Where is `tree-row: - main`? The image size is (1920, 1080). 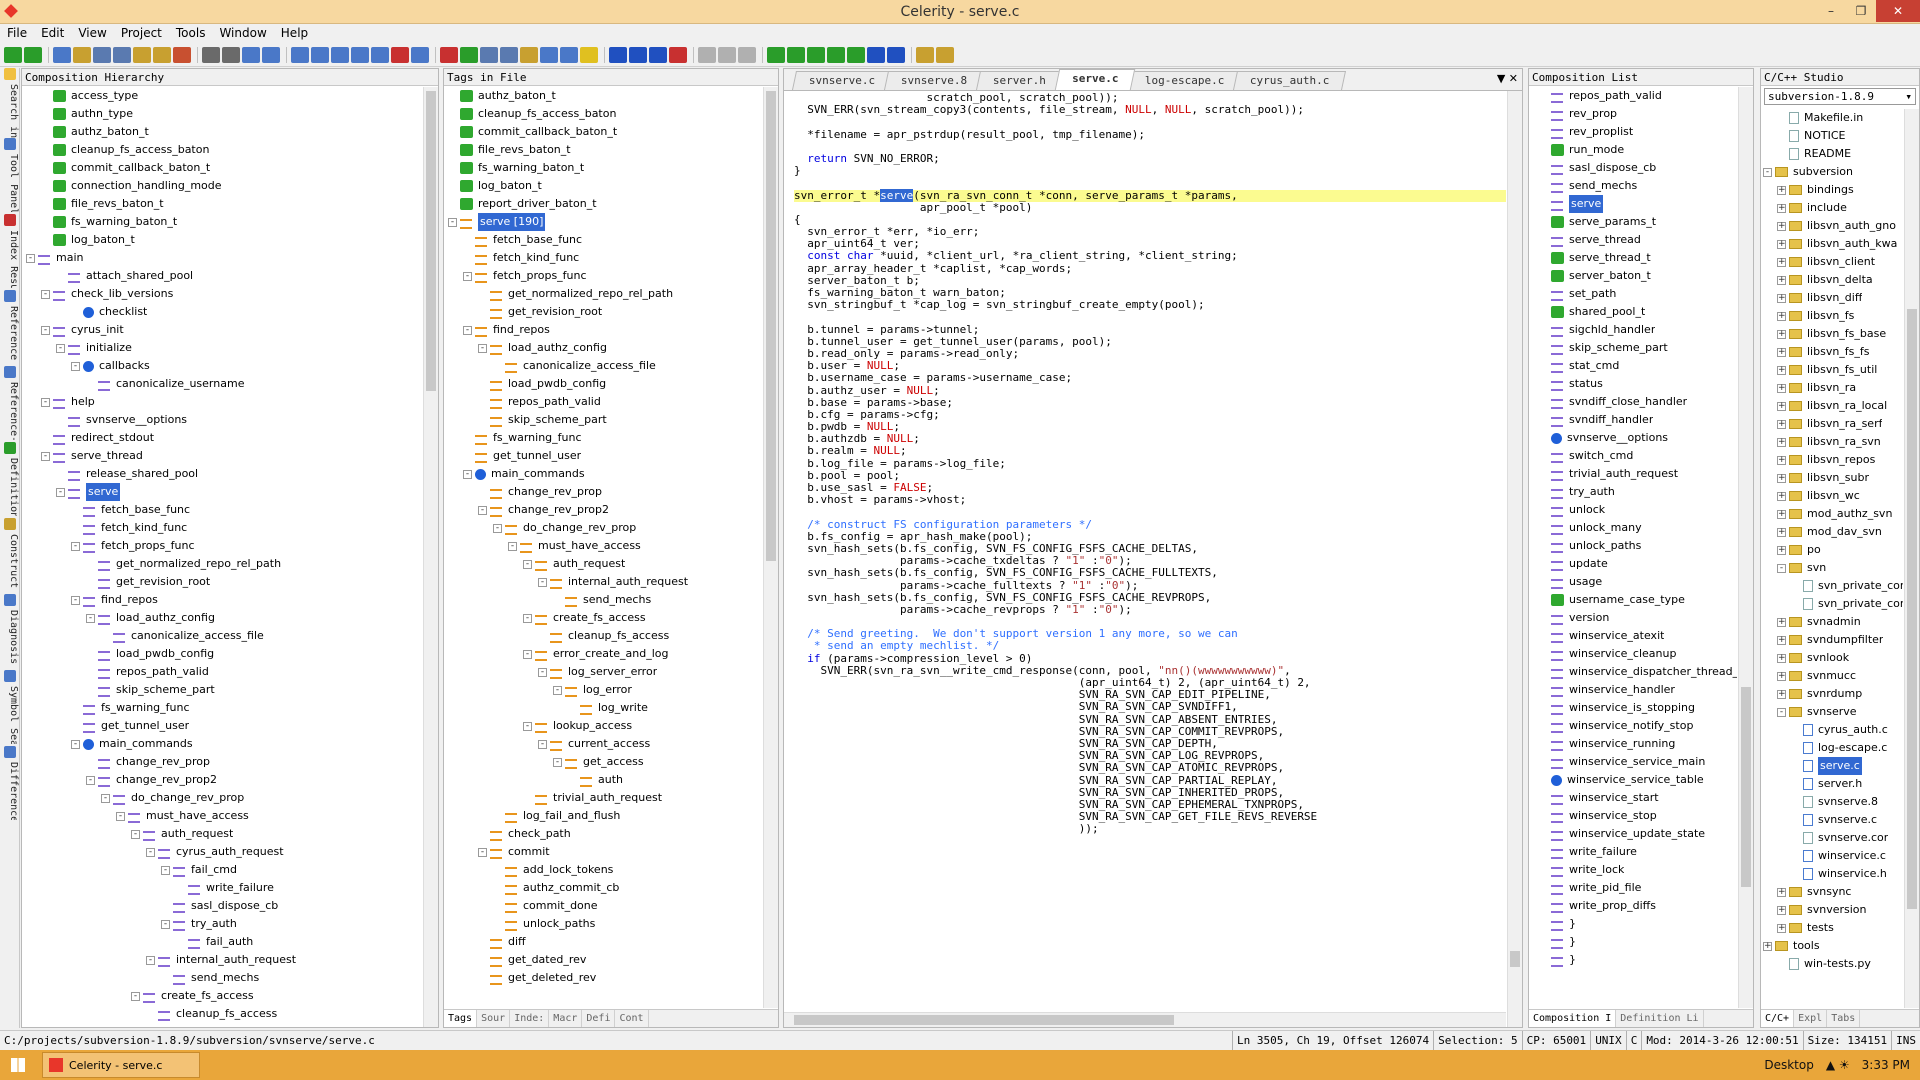 tree-row: - main is located at coordinates (222, 258).